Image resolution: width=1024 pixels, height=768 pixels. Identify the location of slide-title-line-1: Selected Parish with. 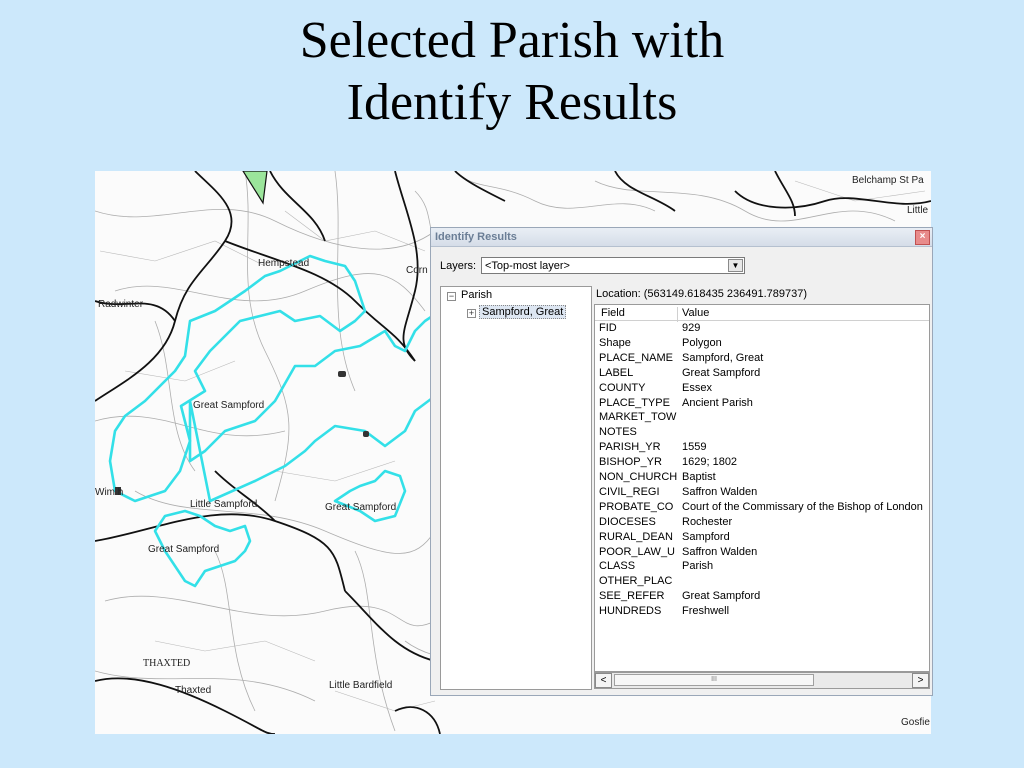
(512, 40).